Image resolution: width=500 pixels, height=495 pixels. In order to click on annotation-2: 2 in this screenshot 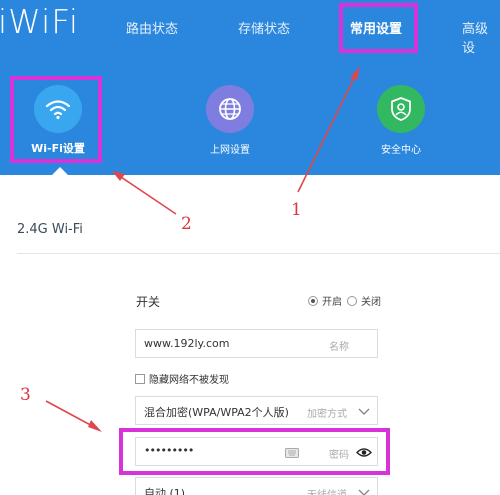, I will do `click(186, 224)`.